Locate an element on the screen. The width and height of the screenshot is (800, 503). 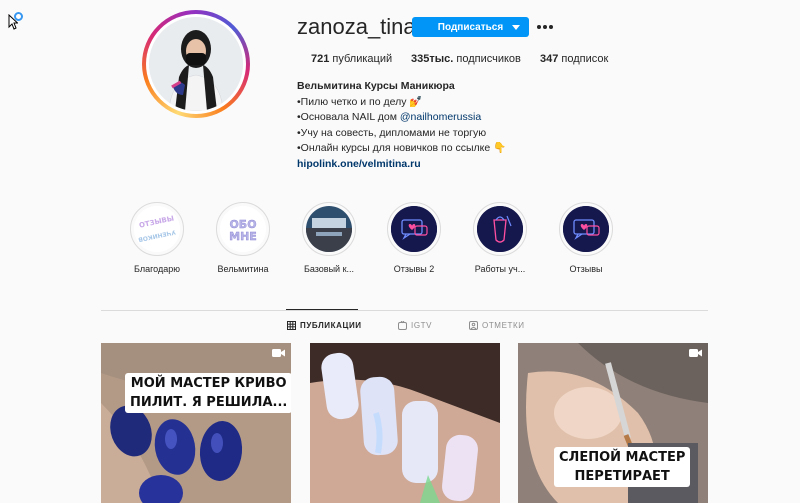
story-highlight: Отзывы 2 is located at coordinates (414, 238).